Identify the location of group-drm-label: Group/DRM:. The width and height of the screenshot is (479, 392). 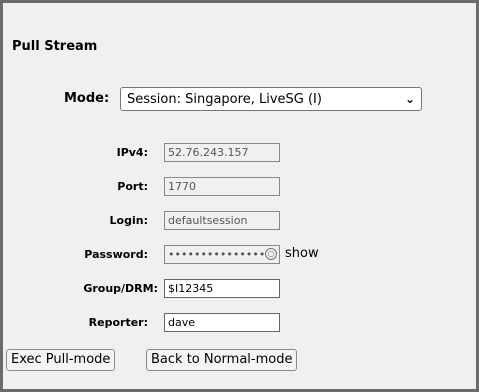
(120, 288).